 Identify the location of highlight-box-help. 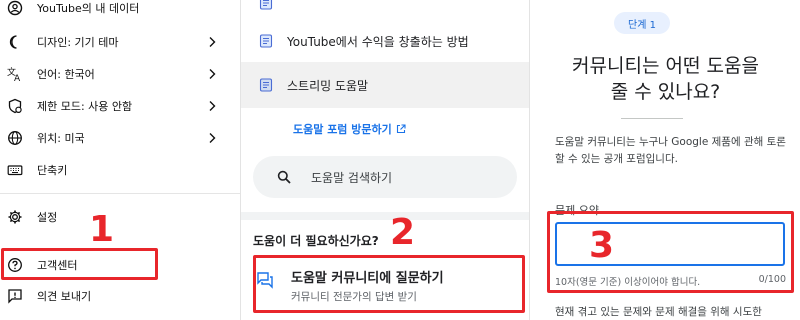
(79, 264).